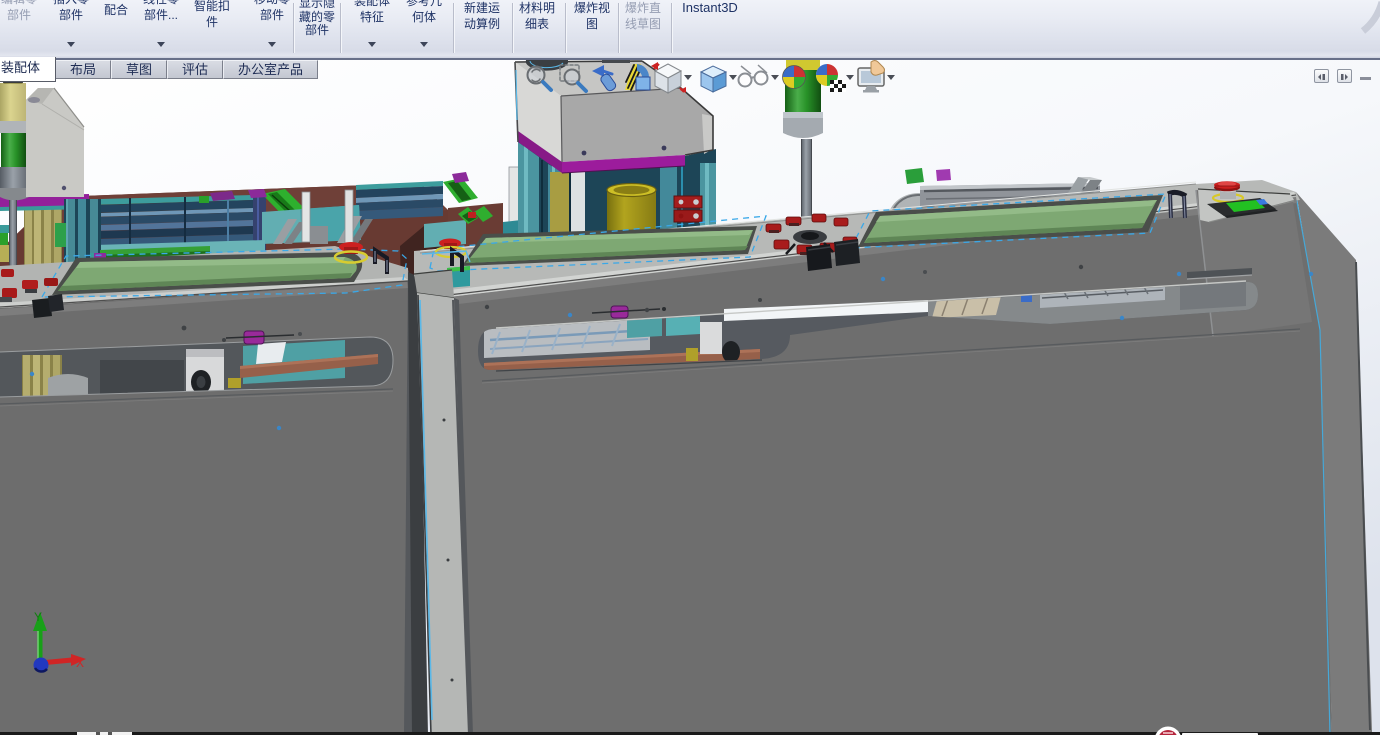  Describe the element at coordinates (38, 617) in the screenshot. I see `svg-text: Y` at that location.